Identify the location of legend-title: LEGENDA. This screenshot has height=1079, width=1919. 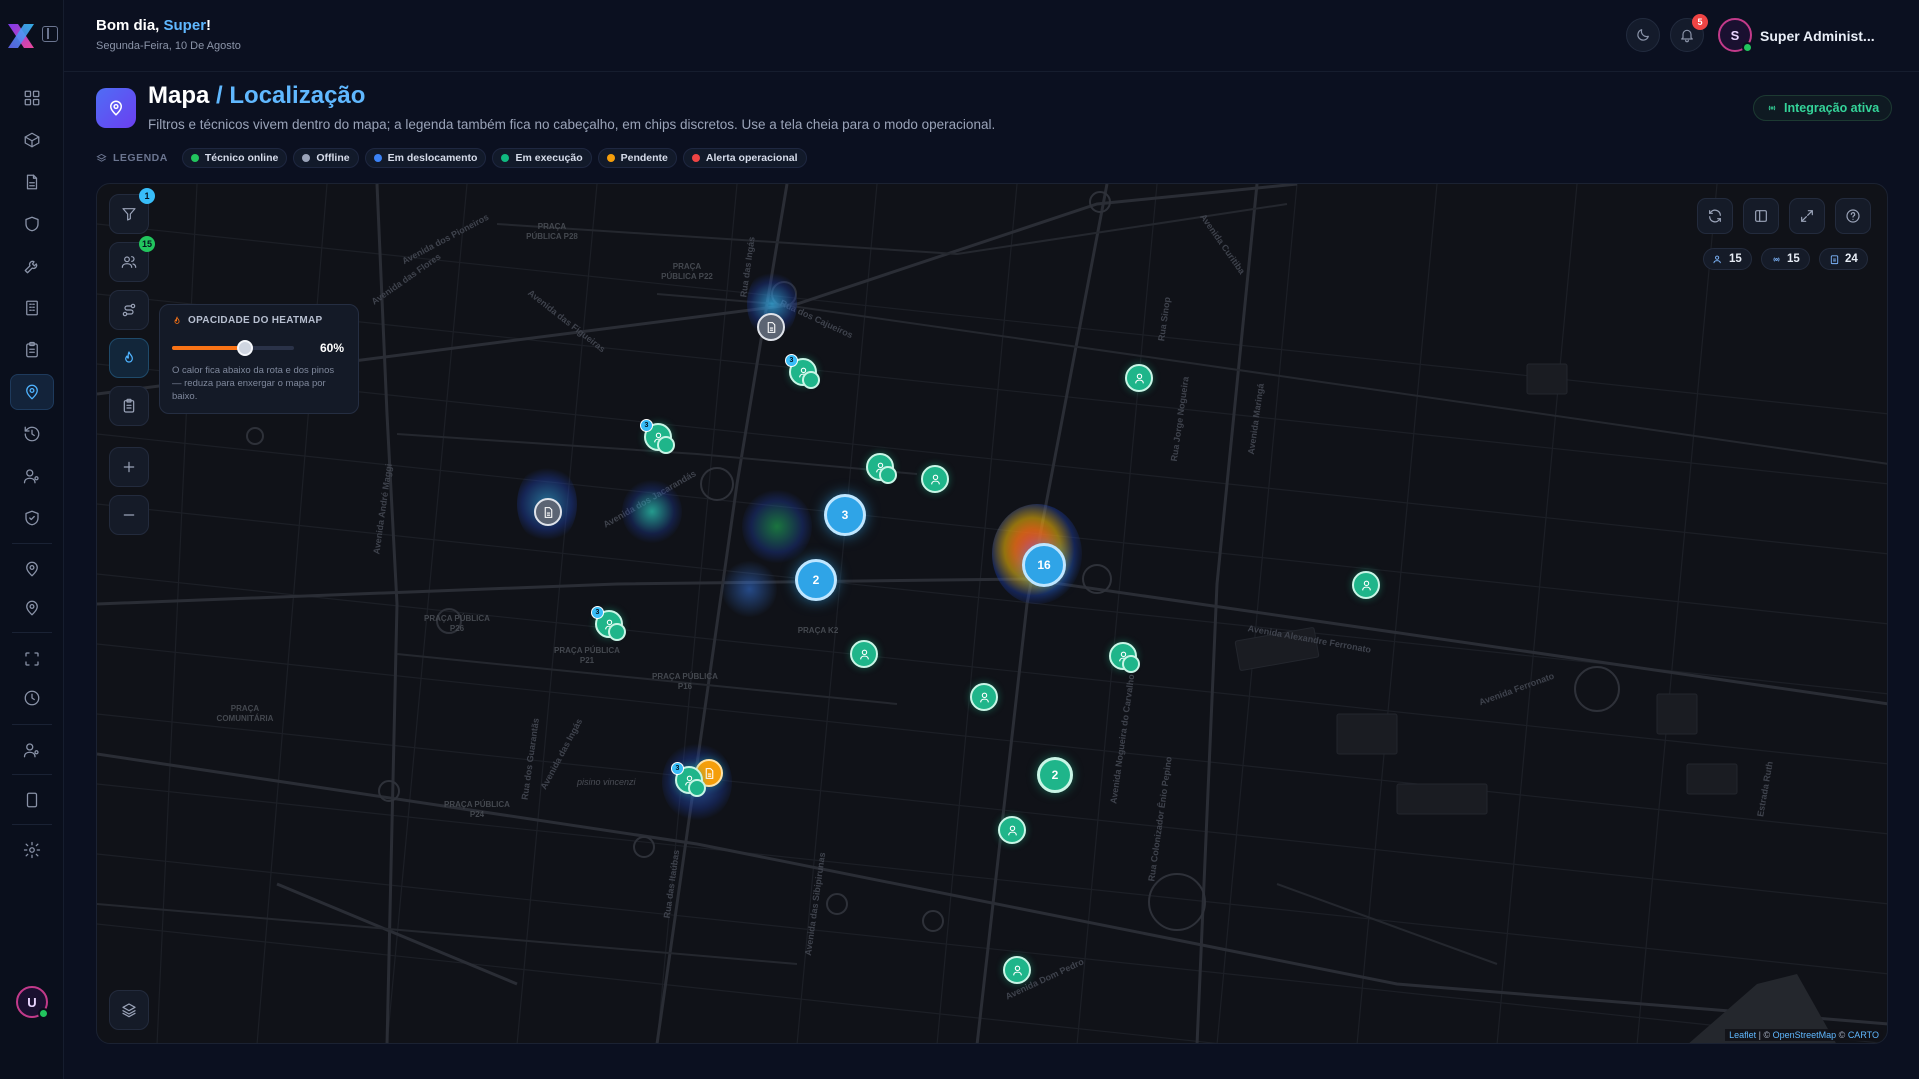
(132, 158).